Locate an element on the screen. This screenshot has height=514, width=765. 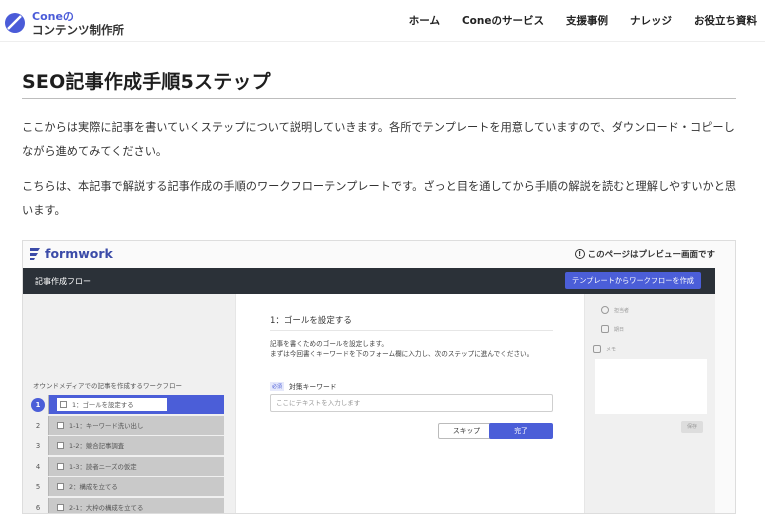
formwork-logo-text: formwork is located at coordinates (79, 253).